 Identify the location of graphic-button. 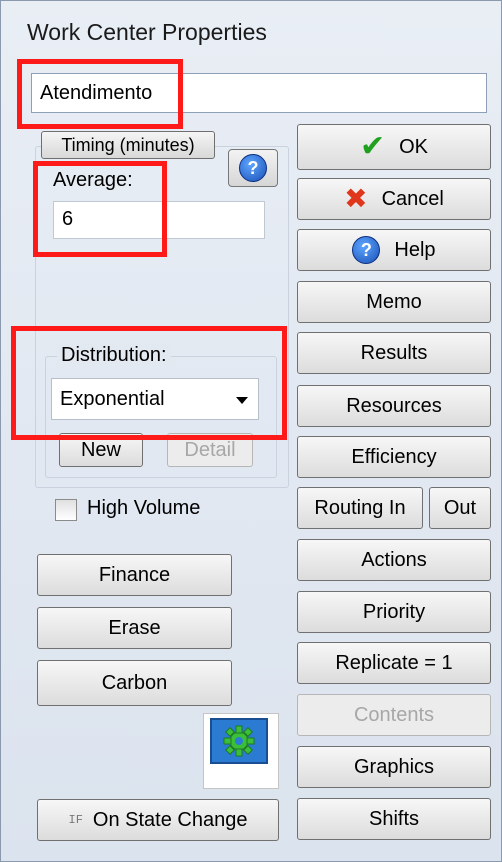
(239, 741).